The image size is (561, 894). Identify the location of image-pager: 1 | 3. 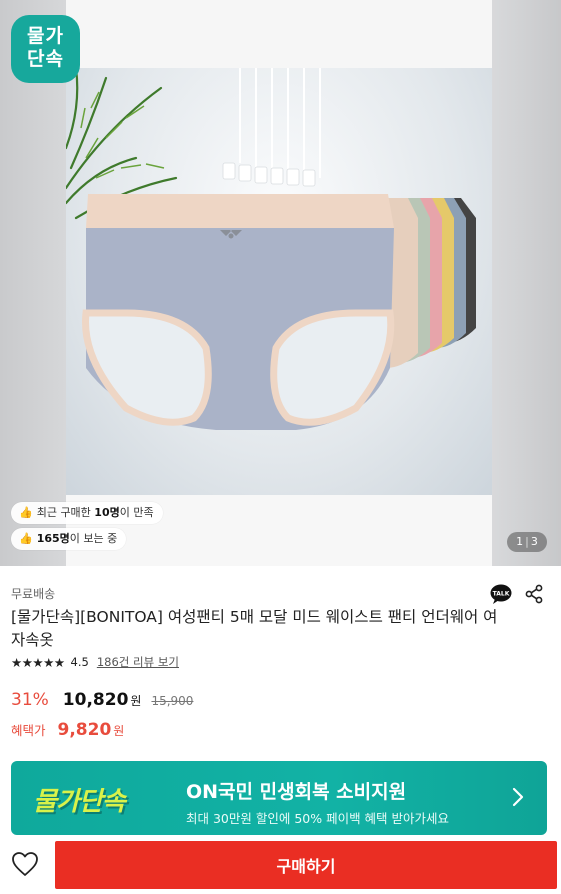
(527, 542).